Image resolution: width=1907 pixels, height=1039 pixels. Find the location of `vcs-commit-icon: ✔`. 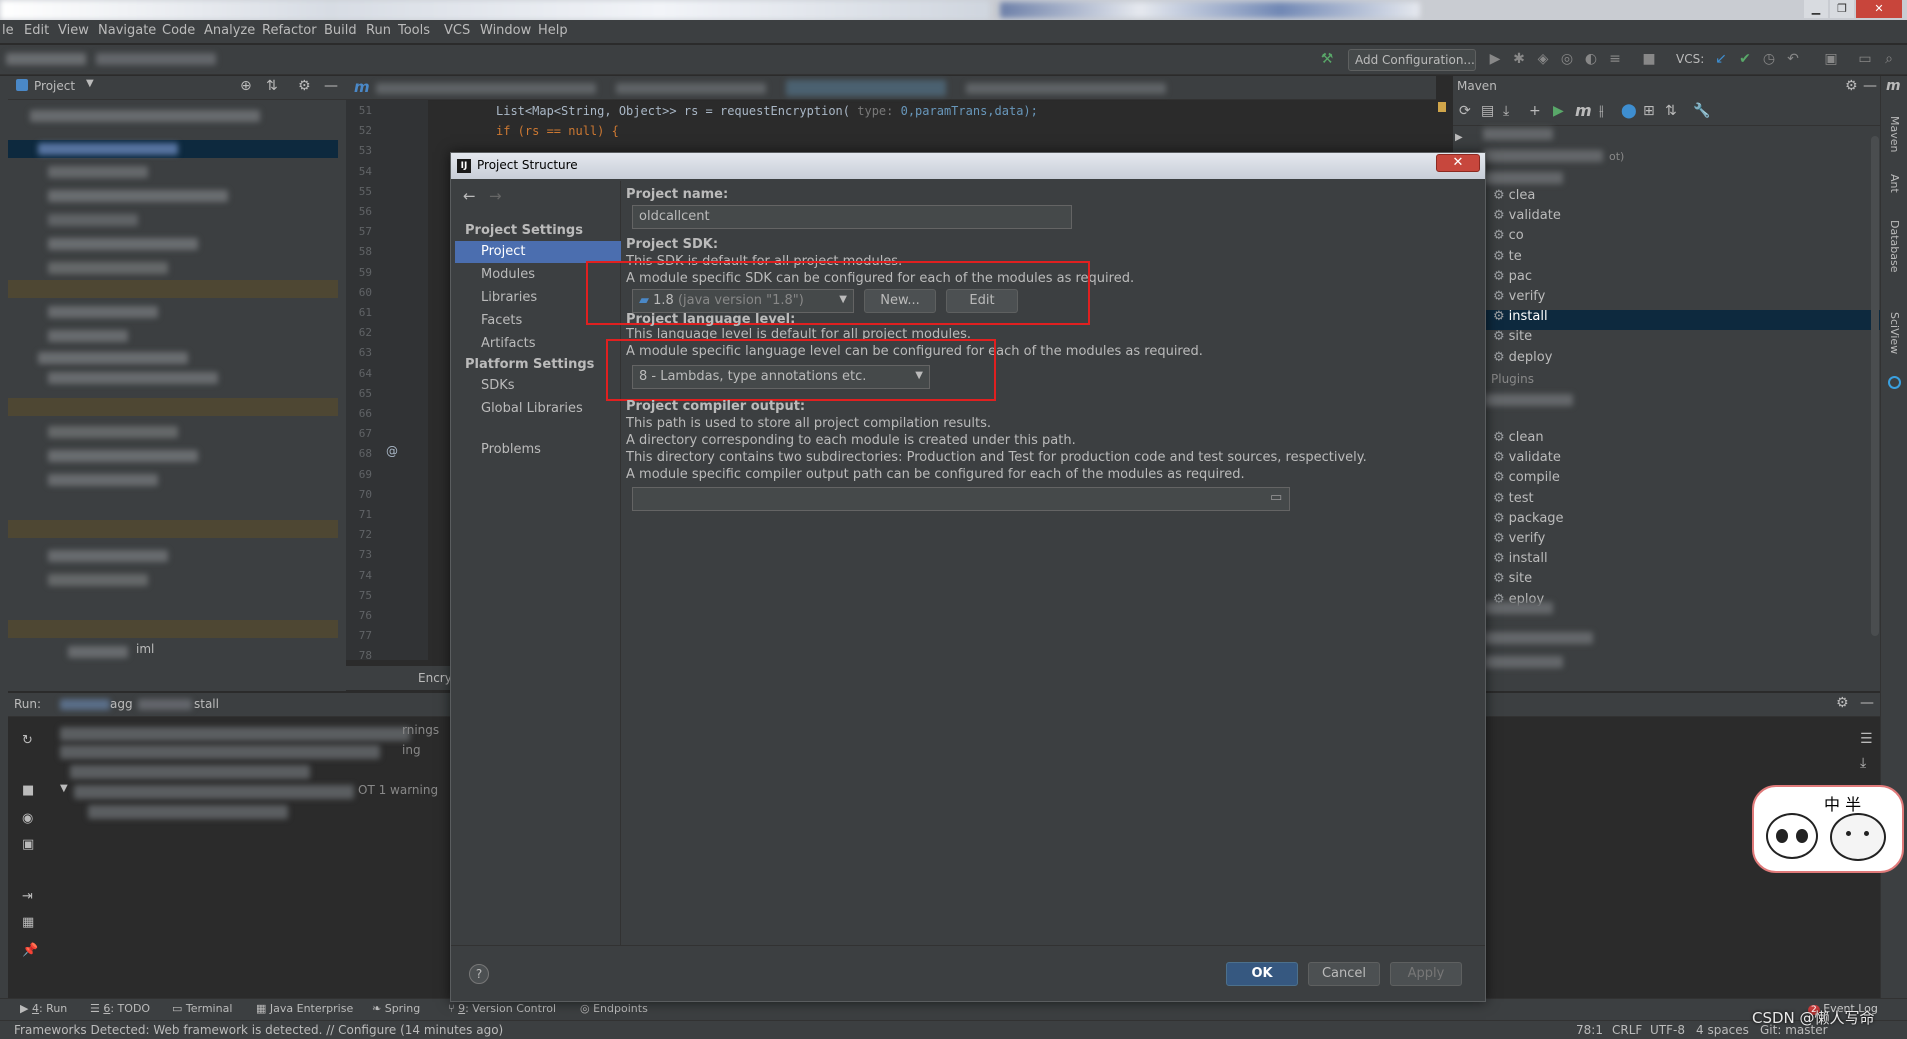

vcs-commit-icon: ✔ is located at coordinates (1745, 59).